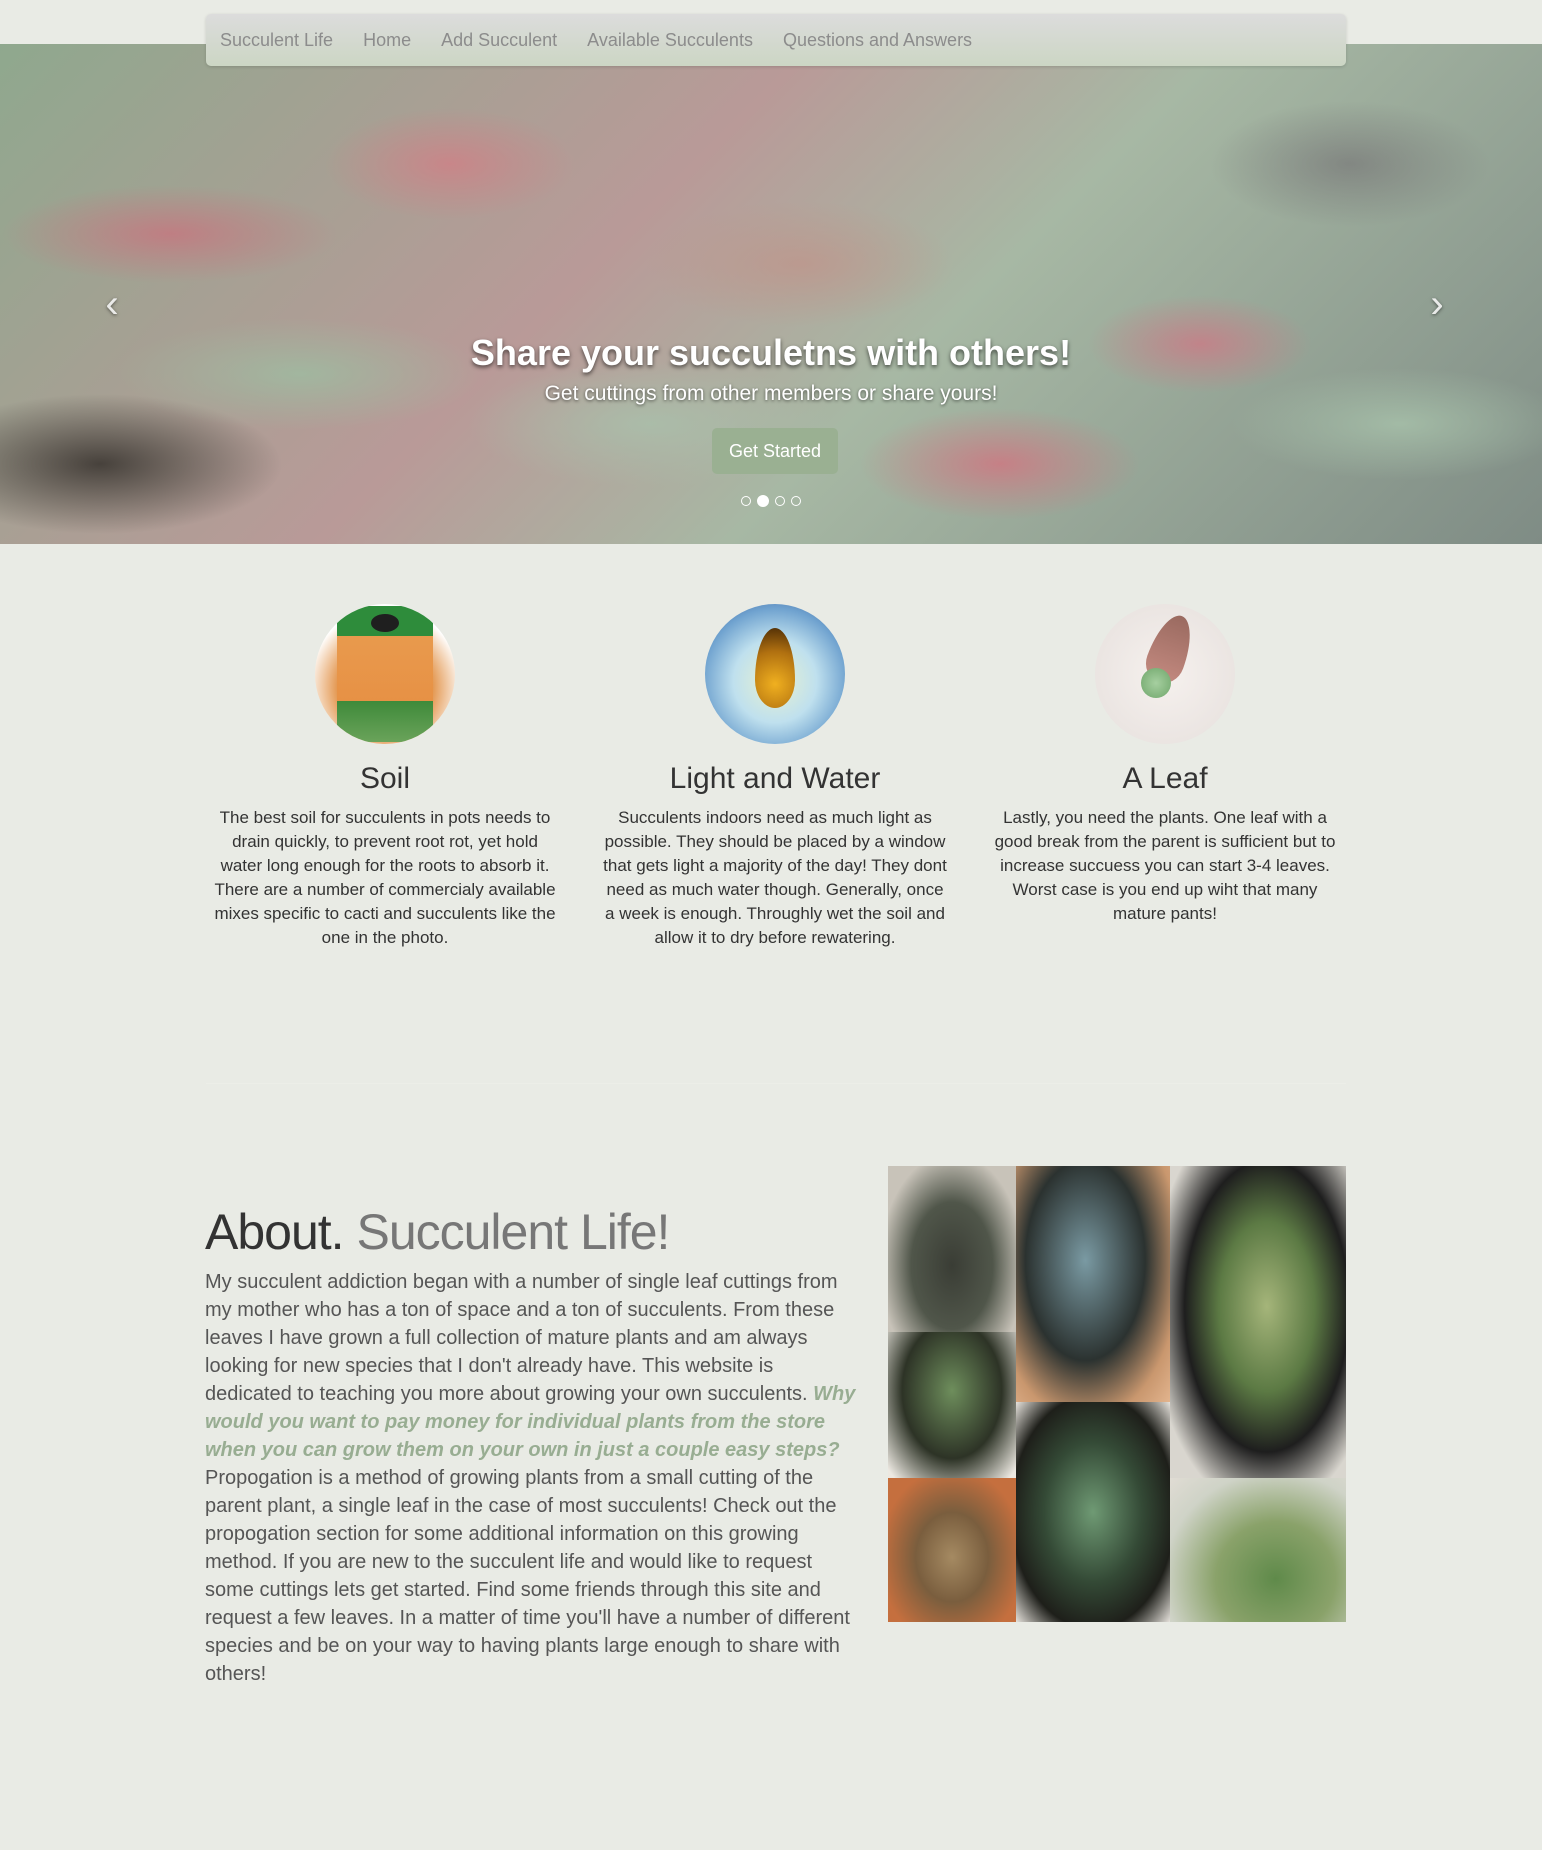  I want to click on feature-title: A Leaf, so click(1165, 778).